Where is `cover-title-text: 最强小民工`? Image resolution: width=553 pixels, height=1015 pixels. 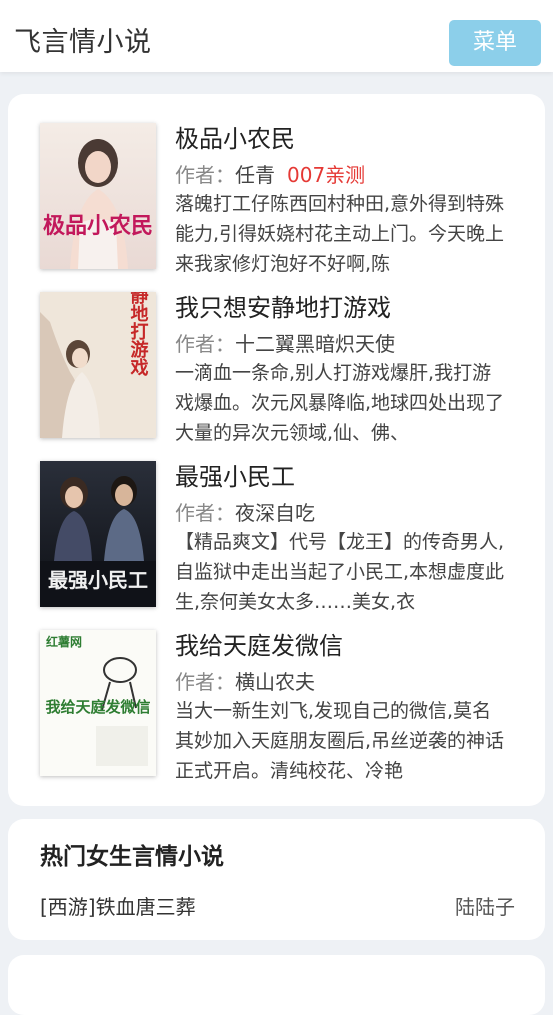 cover-title-text: 最强小民工 is located at coordinates (98, 580).